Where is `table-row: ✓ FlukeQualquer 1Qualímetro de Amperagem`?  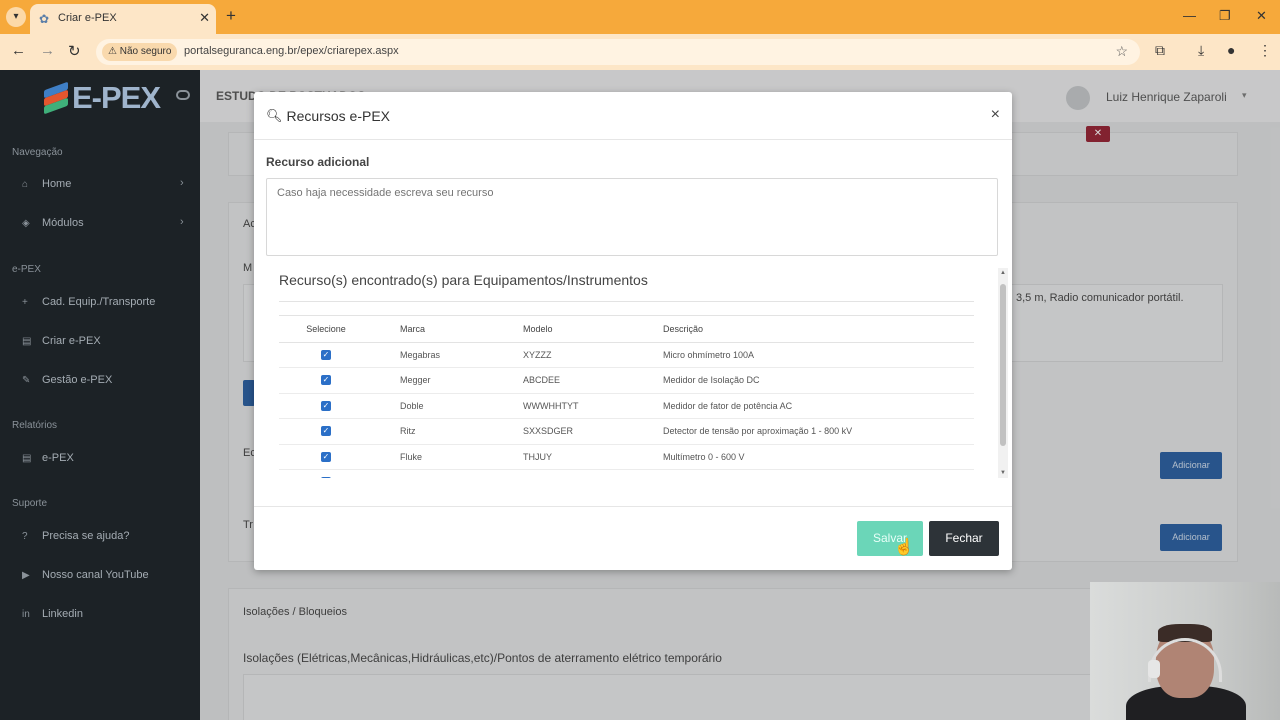
table-row: ✓ FlukeQualquer 1Qualímetro de Amperagem is located at coordinates (626, 473).